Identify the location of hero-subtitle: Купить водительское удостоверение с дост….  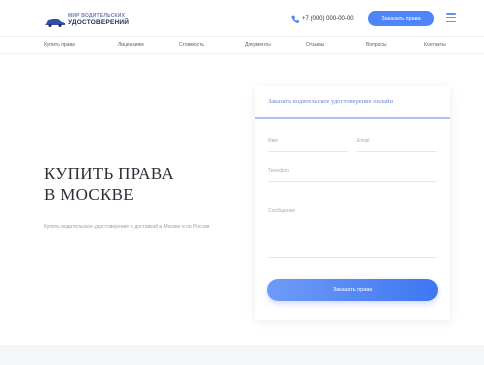
(127, 227).